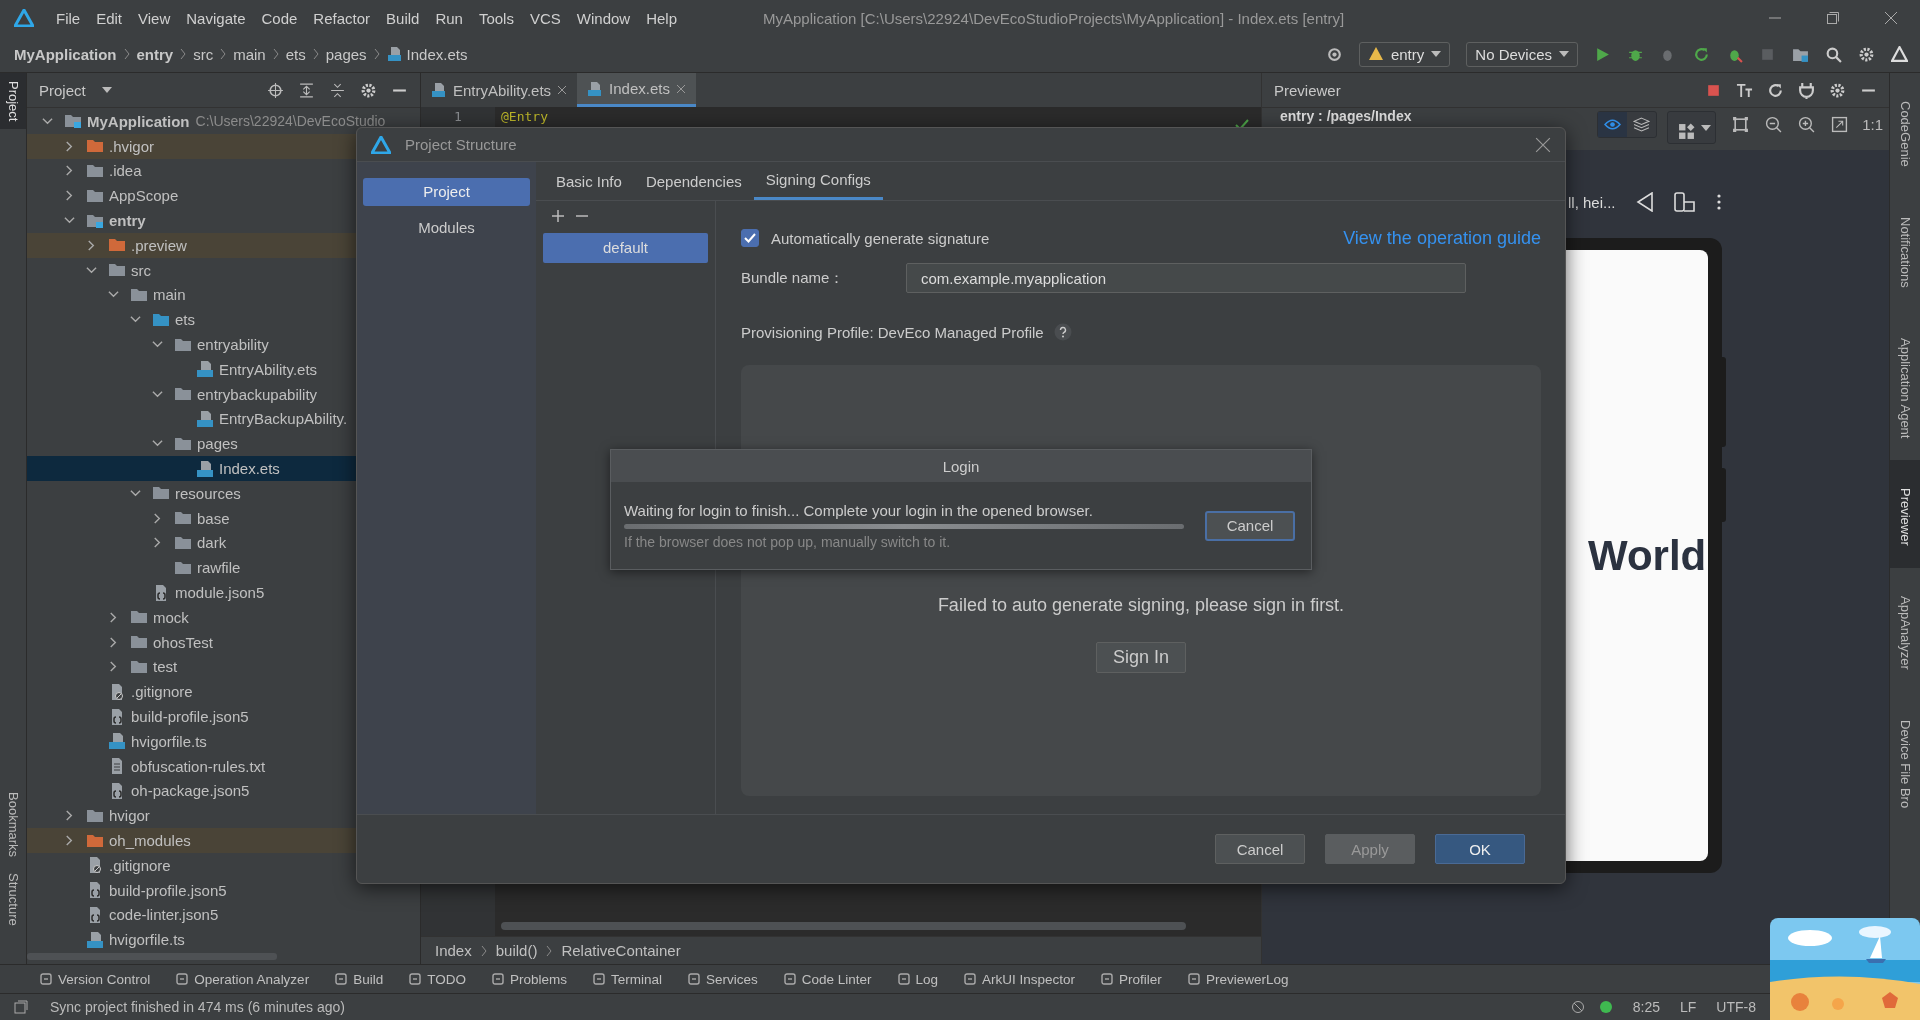 Image resolution: width=1920 pixels, height=1020 pixels. What do you see at coordinates (1238, 979) in the screenshot?
I see `tool-window-button: PreviewerLog` at bounding box center [1238, 979].